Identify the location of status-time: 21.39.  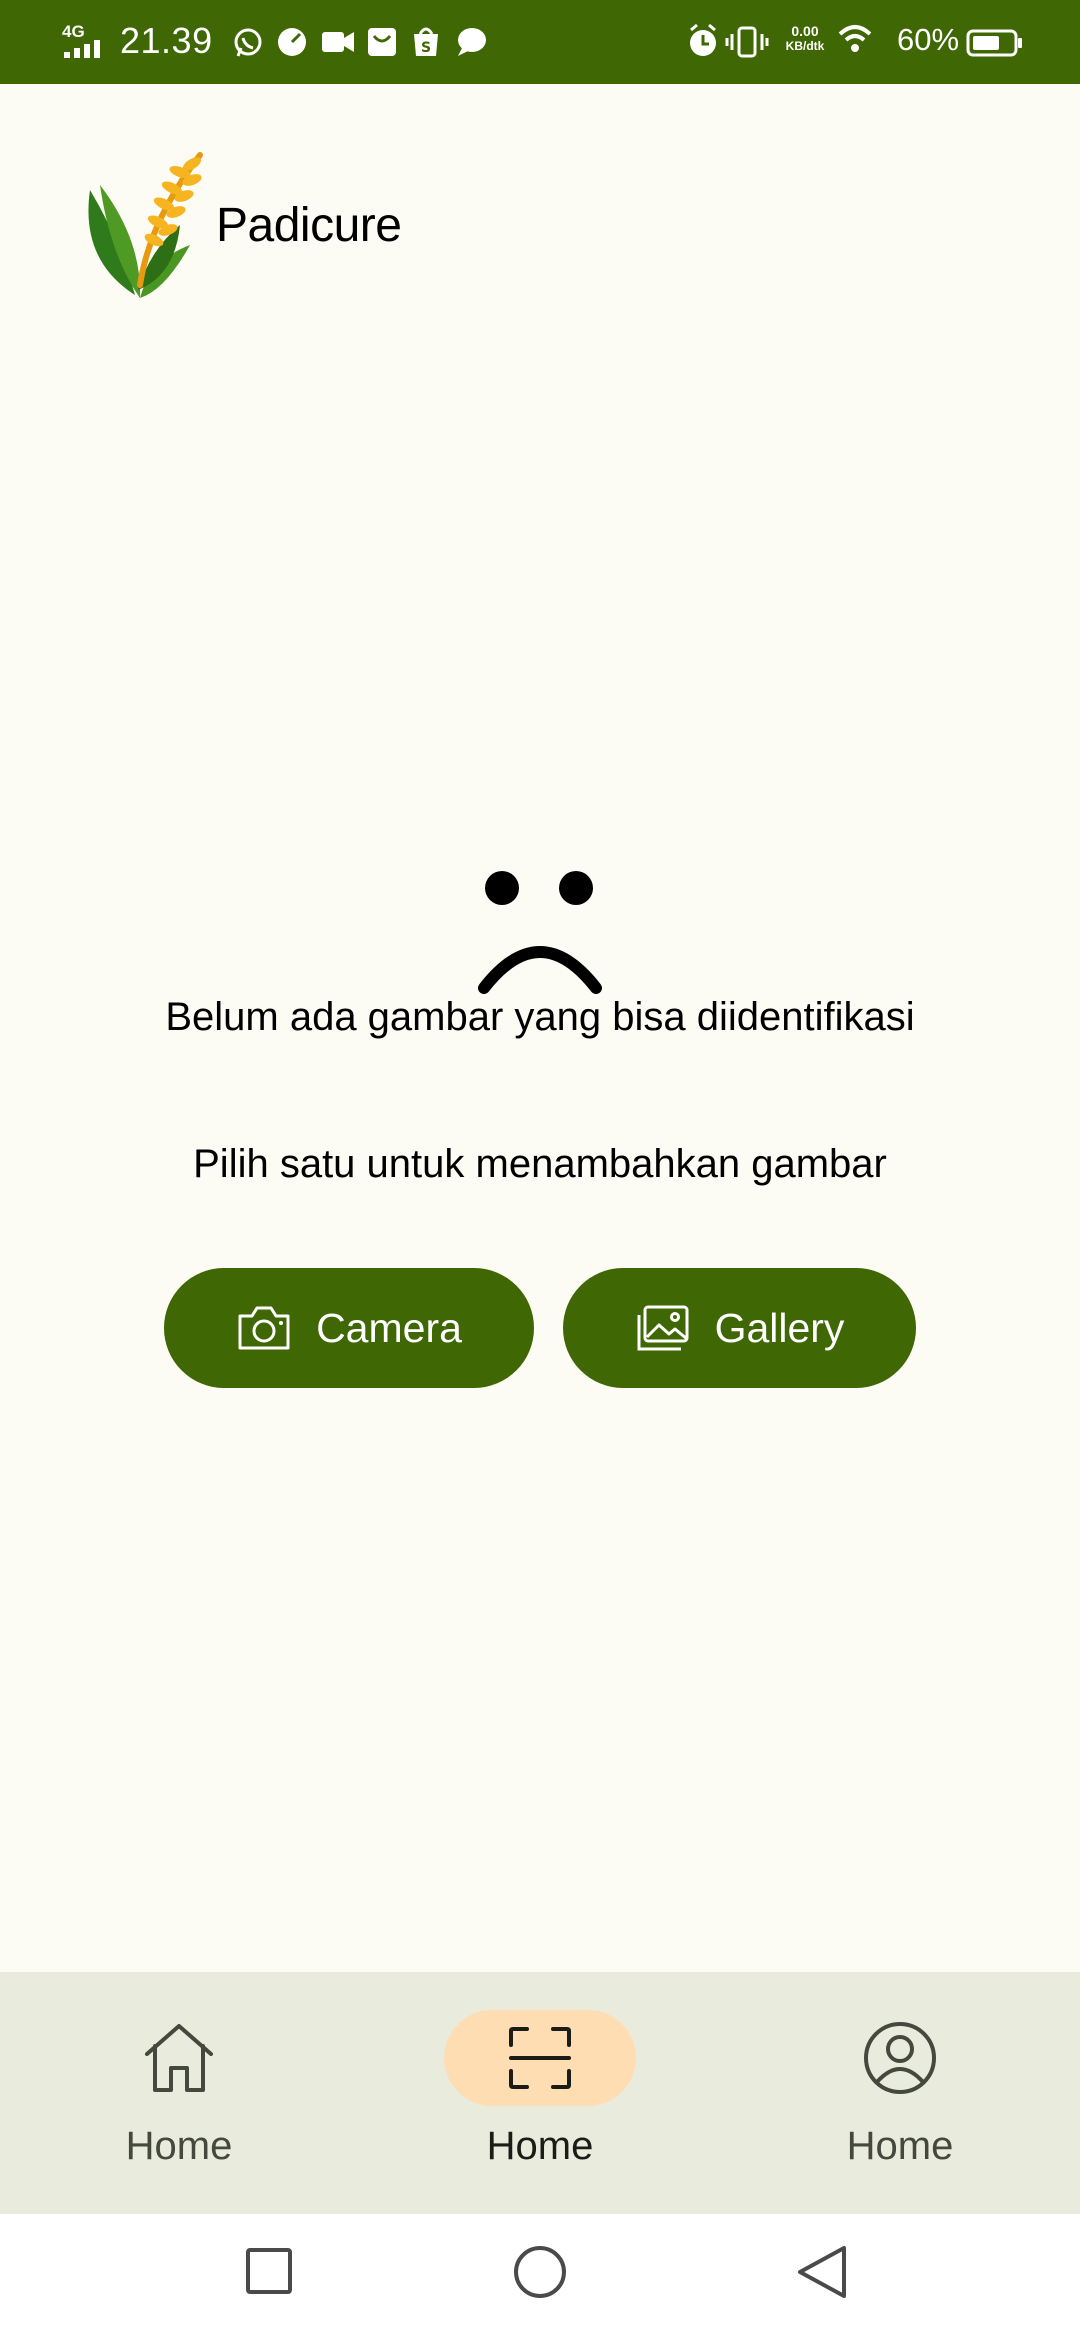
(166, 40).